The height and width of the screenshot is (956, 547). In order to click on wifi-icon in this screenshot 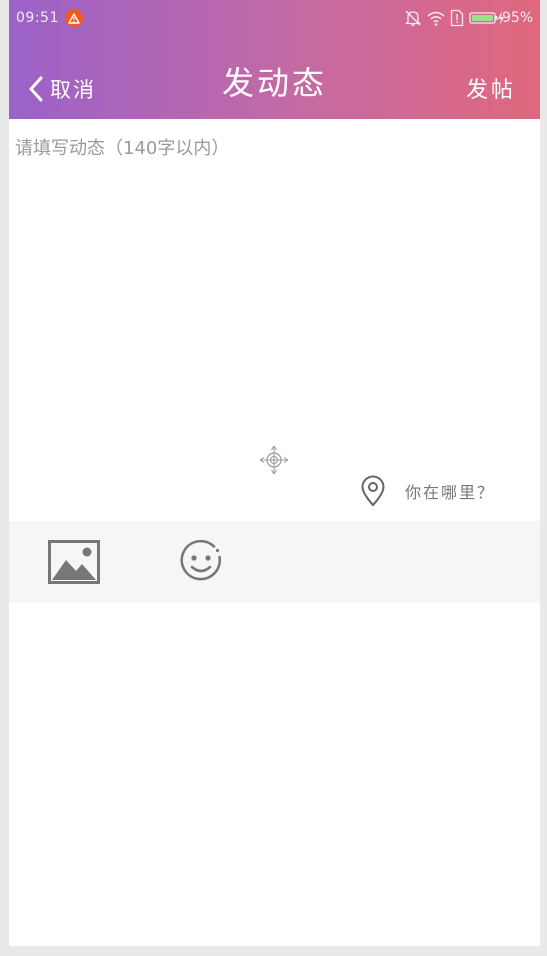, I will do `click(436, 18)`.